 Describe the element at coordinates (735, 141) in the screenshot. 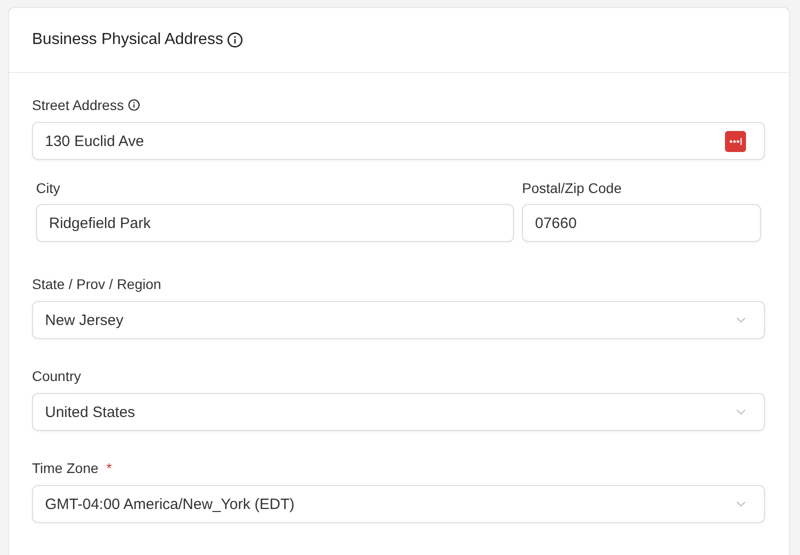

I see `password-manager-icon` at that location.